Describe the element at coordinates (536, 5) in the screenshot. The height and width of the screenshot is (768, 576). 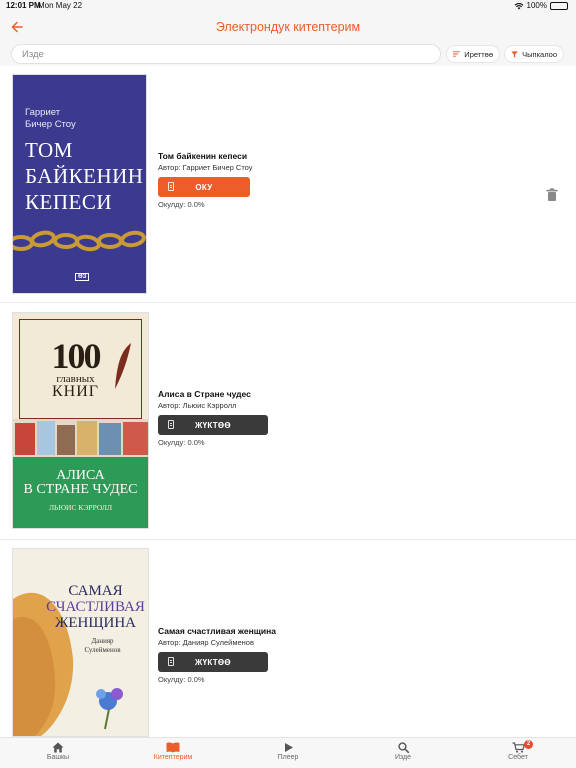
I see `battery-percent: 100%` at that location.